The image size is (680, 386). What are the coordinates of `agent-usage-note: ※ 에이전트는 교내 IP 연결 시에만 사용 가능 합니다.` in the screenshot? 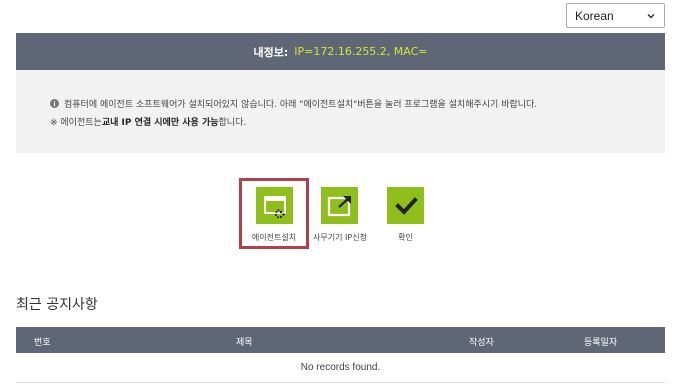 It's located at (148, 121).